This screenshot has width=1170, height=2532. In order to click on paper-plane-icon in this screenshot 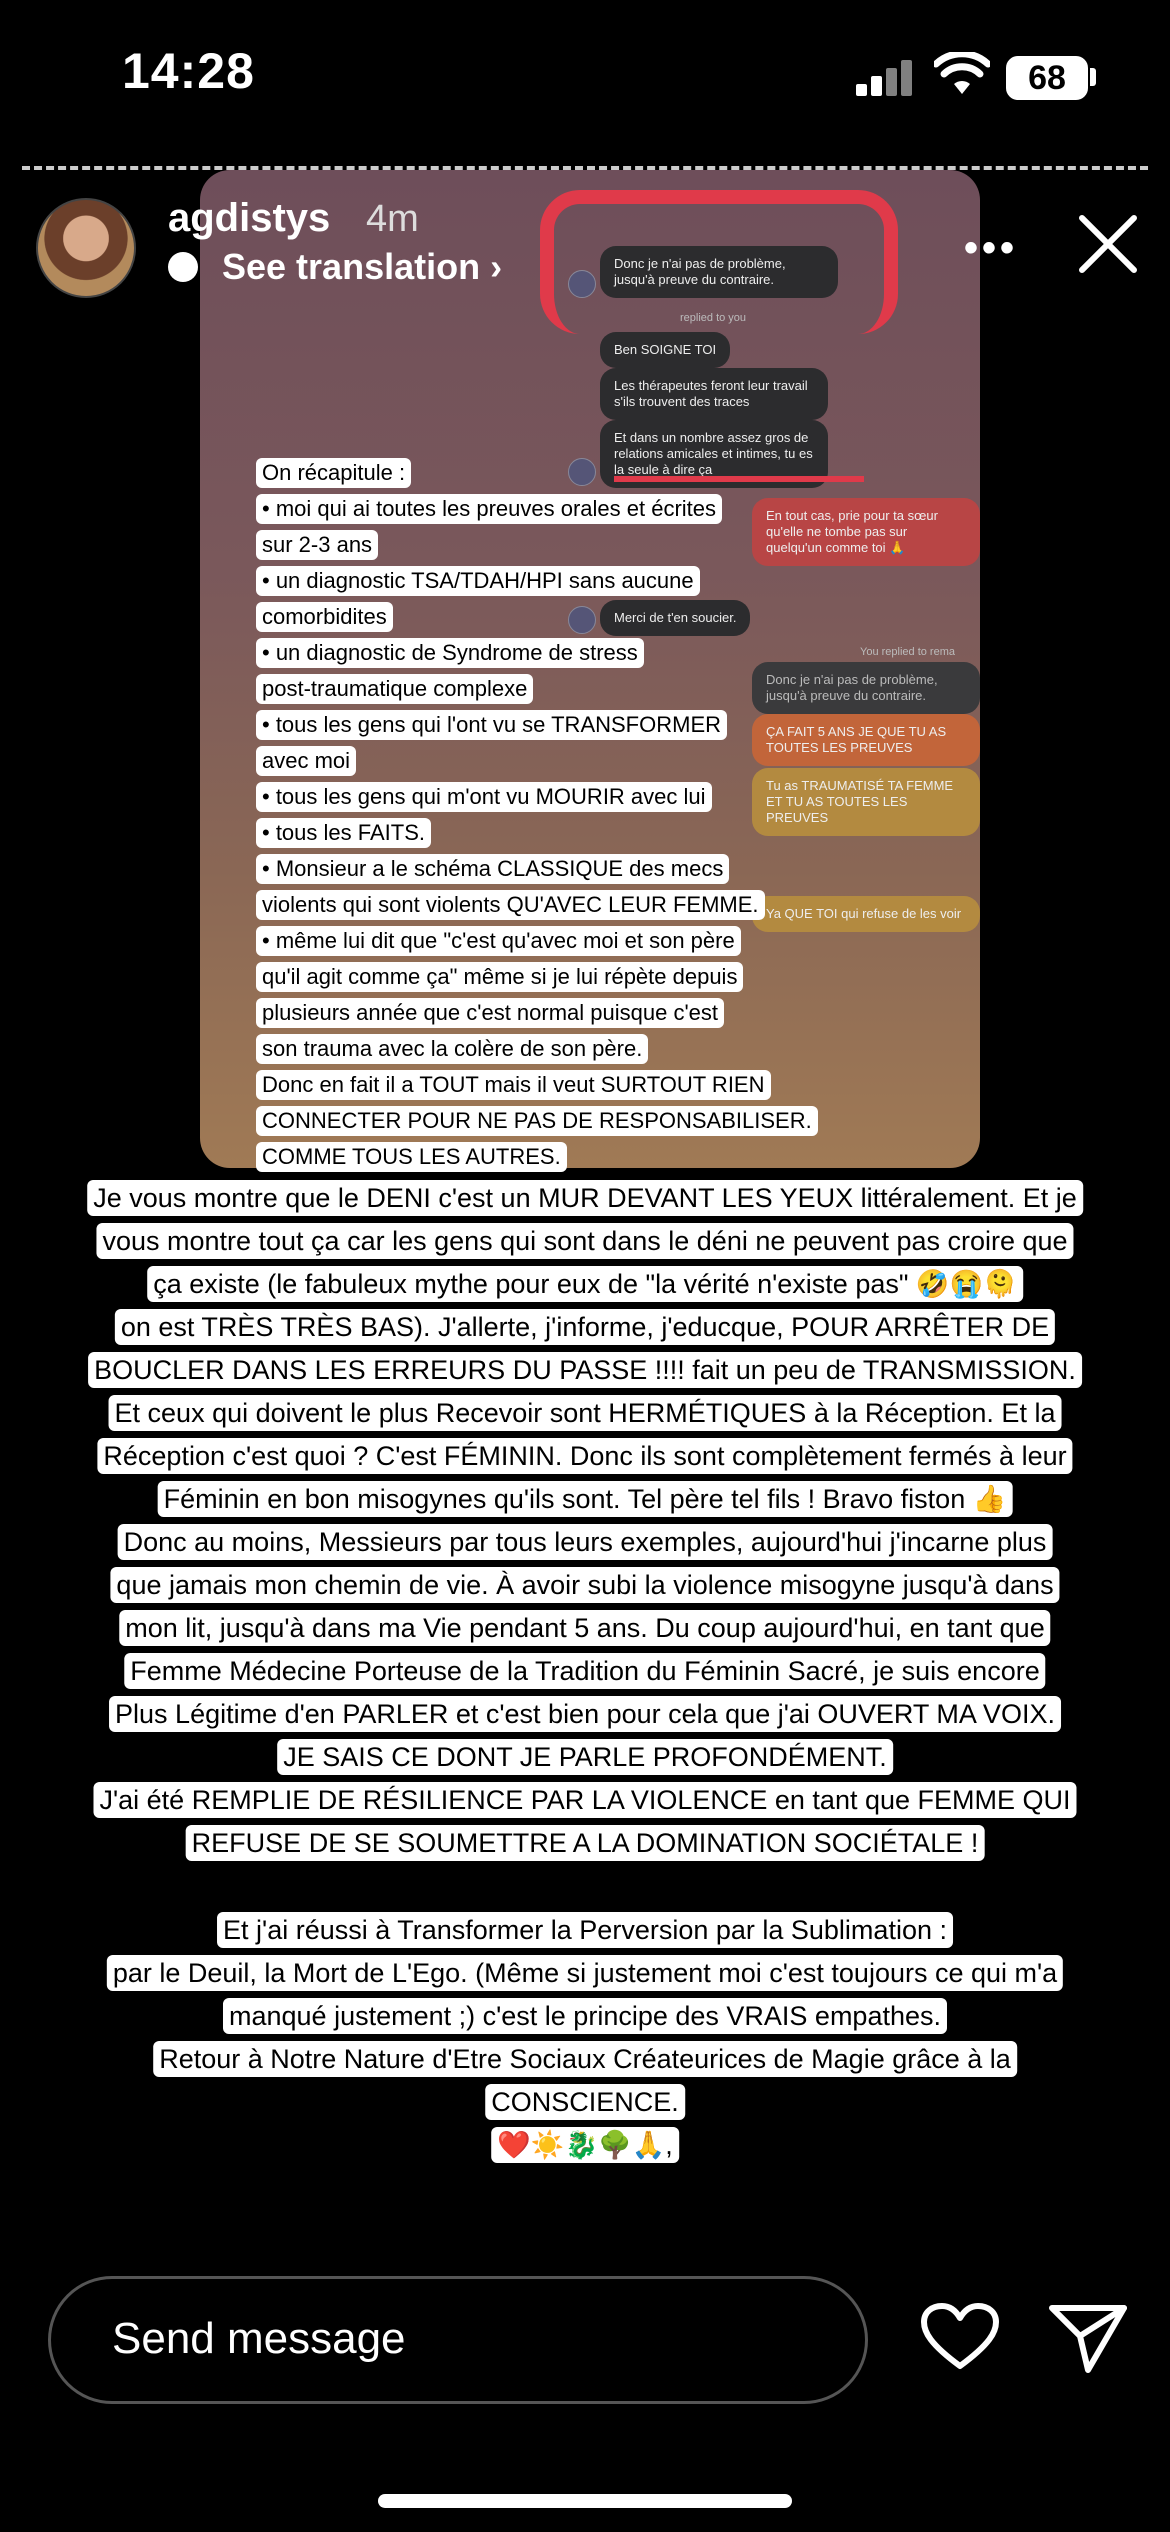, I will do `click(1088, 2337)`.